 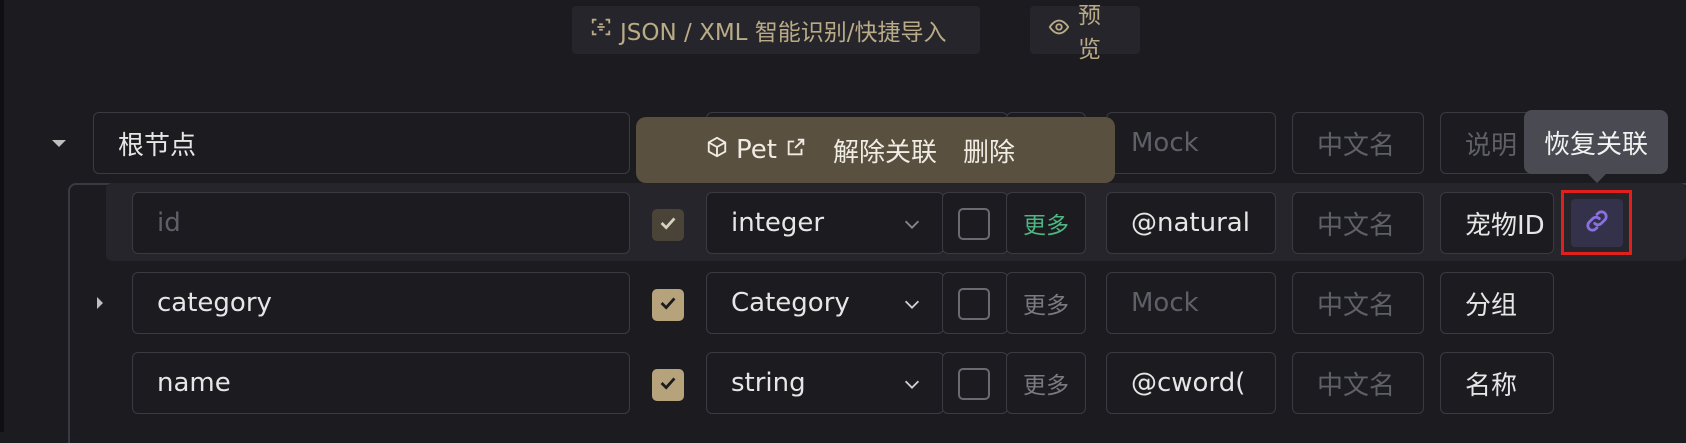 I want to click on import-button-label: JSON / XML 智能识别/快捷导入, so click(x=783, y=33).